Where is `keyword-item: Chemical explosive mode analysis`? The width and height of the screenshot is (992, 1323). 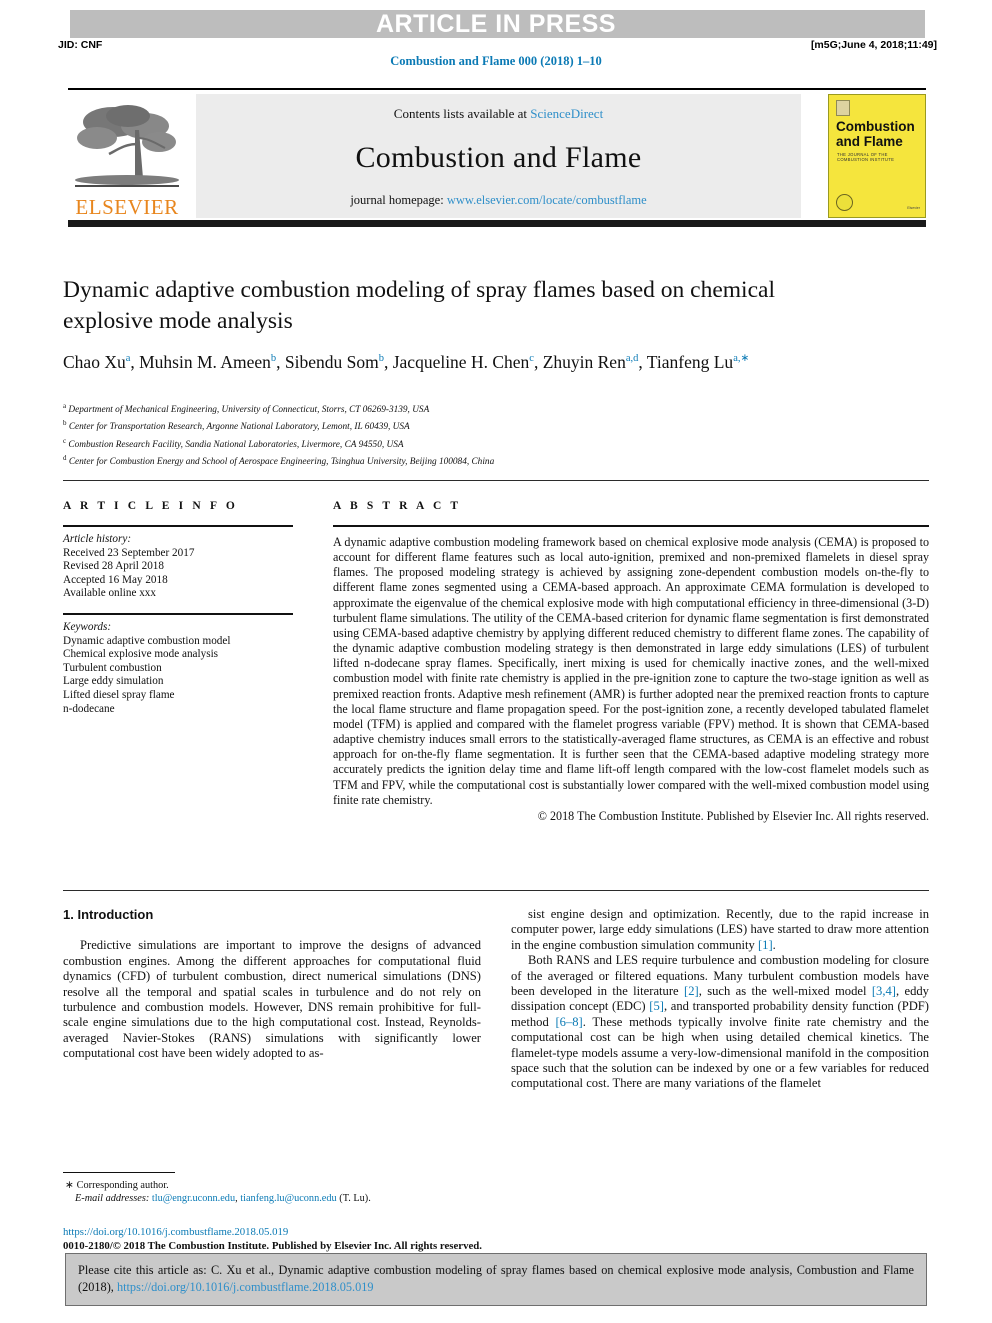
keyword-item: Chemical explosive mode analysis is located at coordinates (141, 654).